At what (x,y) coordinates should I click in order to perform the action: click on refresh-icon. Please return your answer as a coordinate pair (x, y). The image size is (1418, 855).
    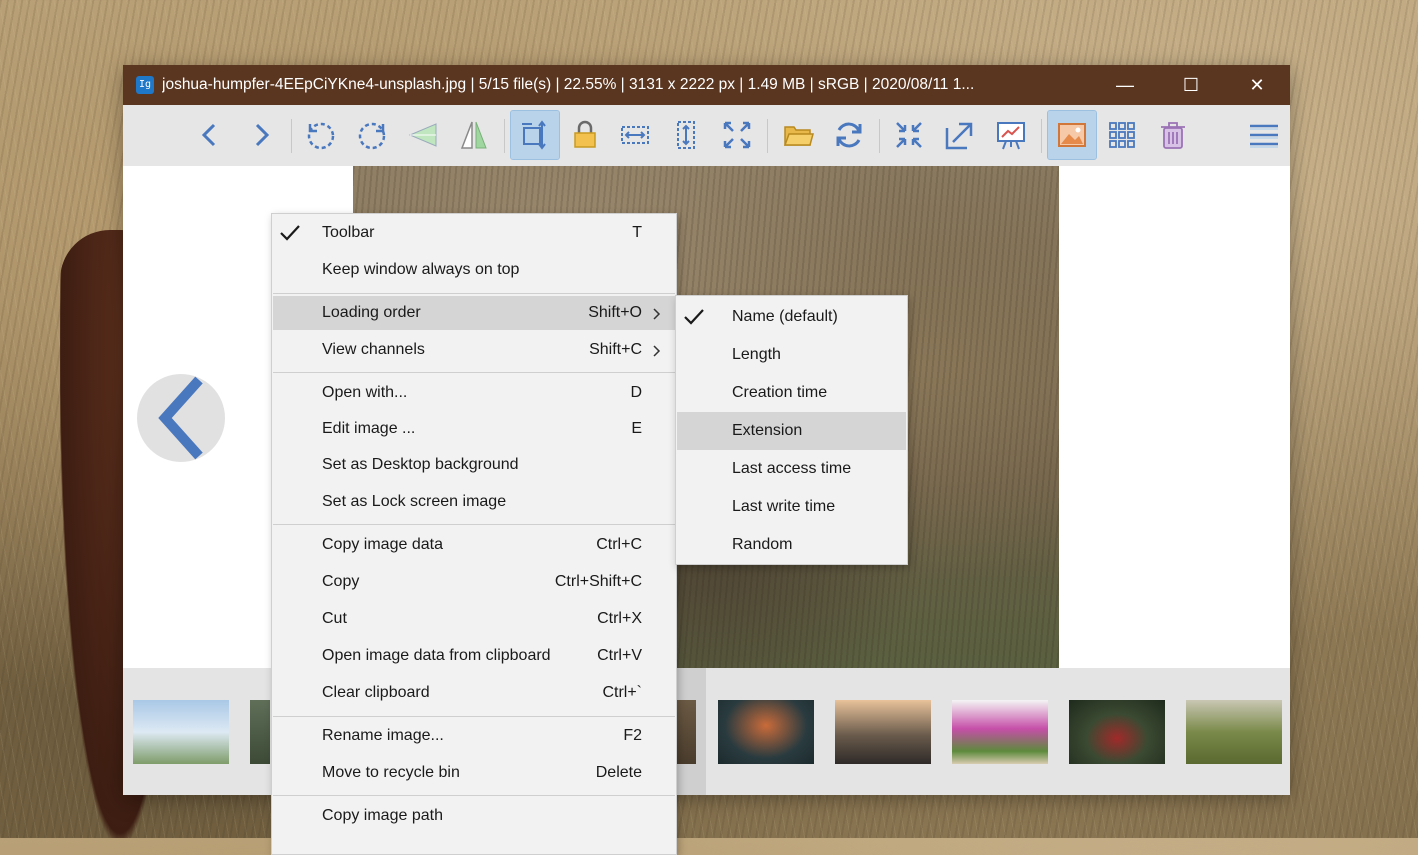
    Looking at the image, I should click on (849, 135).